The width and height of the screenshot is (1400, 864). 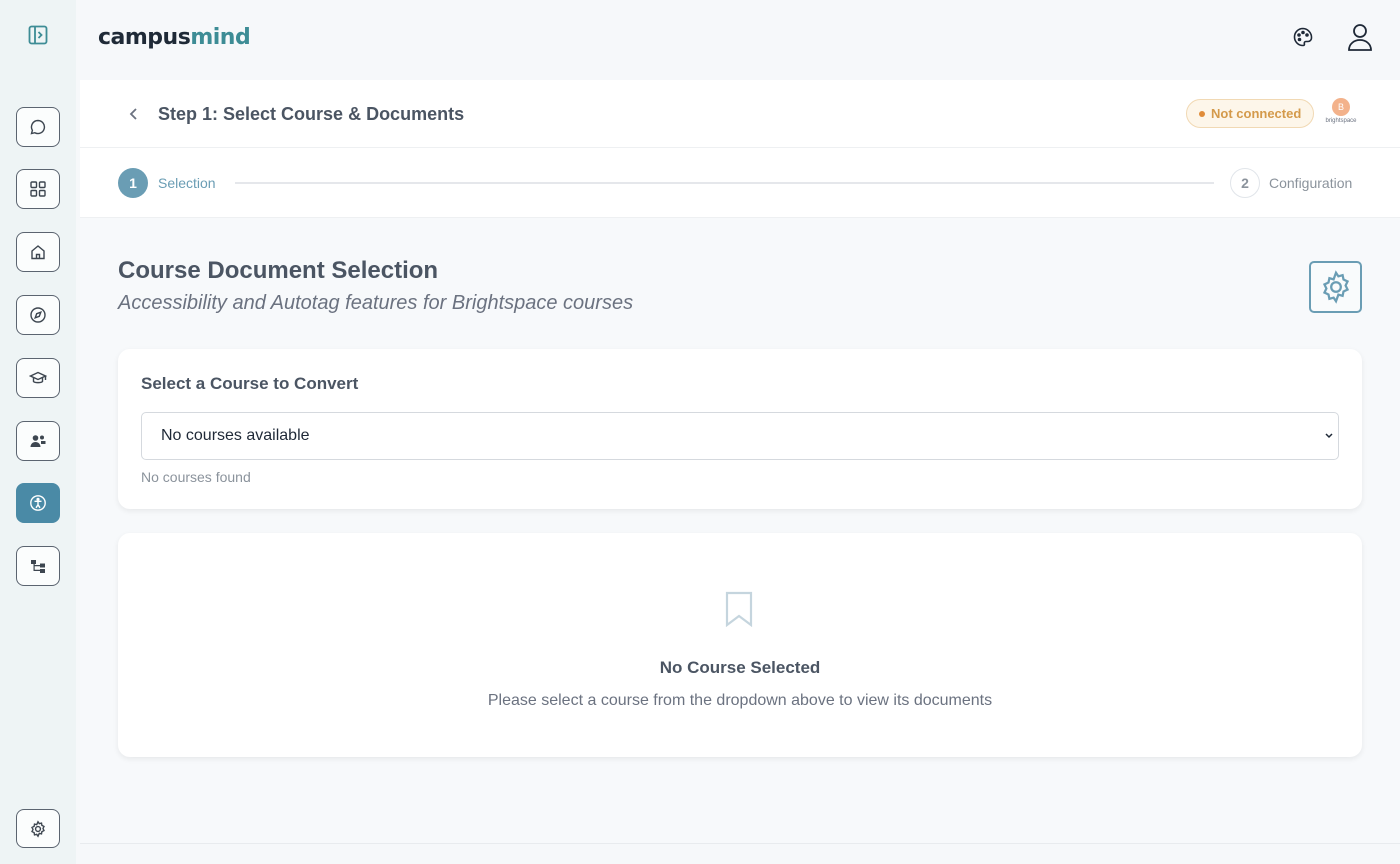 I want to click on course-dropdown-value: No courses available, so click(x=235, y=435).